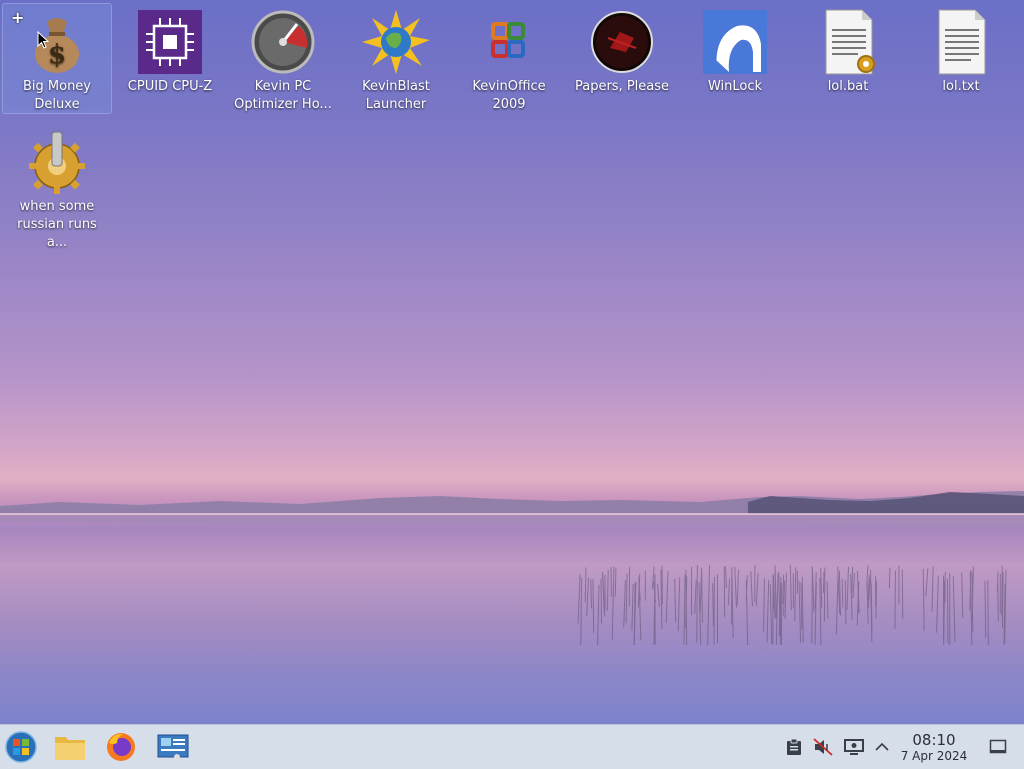 This screenshot has width=1024, height=769. What do you see at coordinates (57, 96) in the screenshot?
I see `desktop-icon-label: Big Money Deluxe` at bounding box center [57, 96].